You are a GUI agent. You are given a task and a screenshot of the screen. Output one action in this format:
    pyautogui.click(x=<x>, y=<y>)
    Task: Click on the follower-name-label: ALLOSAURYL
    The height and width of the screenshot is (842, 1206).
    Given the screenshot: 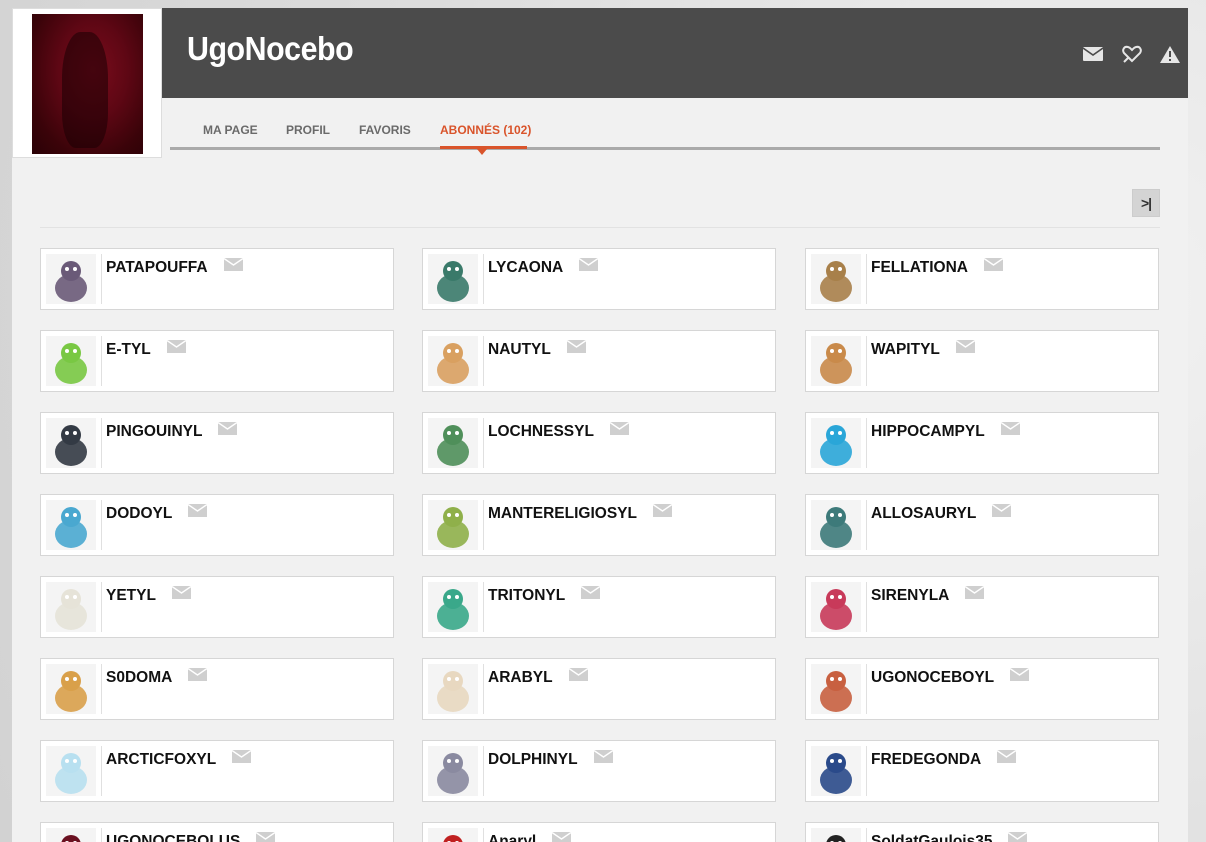 What is the action you would take?
    pyautogui.click(x=923, y=513)
    